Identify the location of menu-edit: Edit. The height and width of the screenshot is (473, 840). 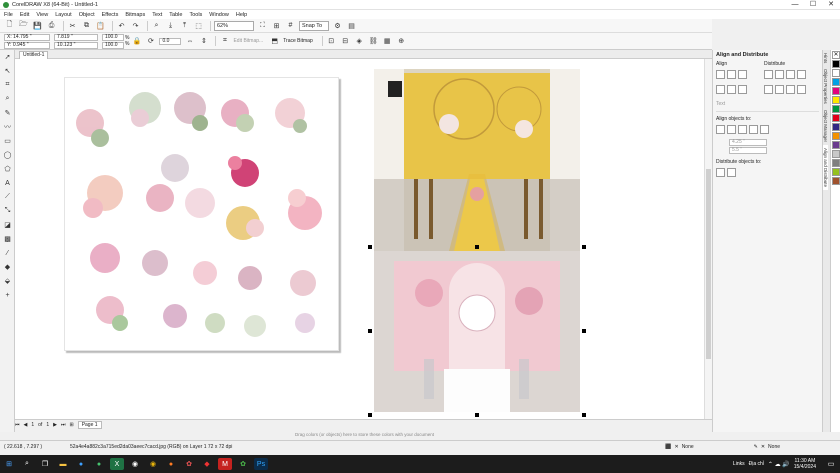
(24, 15).